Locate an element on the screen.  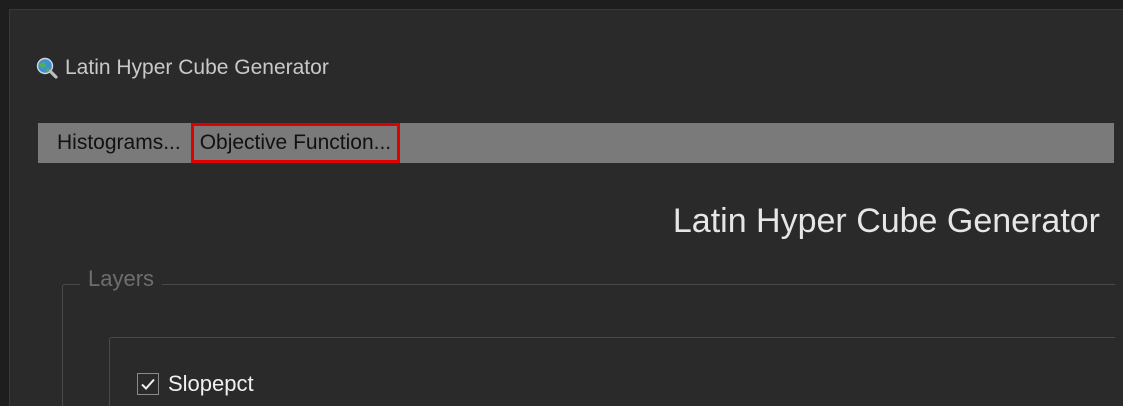
layer-row-slopepct: Slopepct is located at coordinates (195, 384).